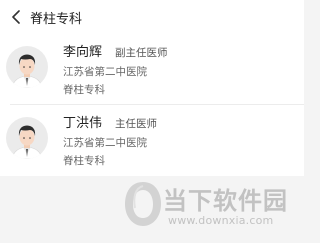 This screenshot has height=243, width=320. Describe the element at coordinates (221, 220) in the screenshot. I see `watermark-url: www.downxia.com` at that location.